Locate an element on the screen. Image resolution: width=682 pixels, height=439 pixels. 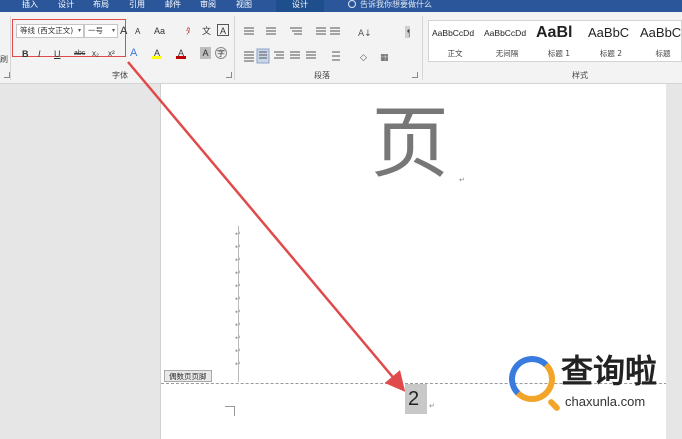
site-watermark: 查询啦 chaxunla.com is located at coordinates (588, 386).